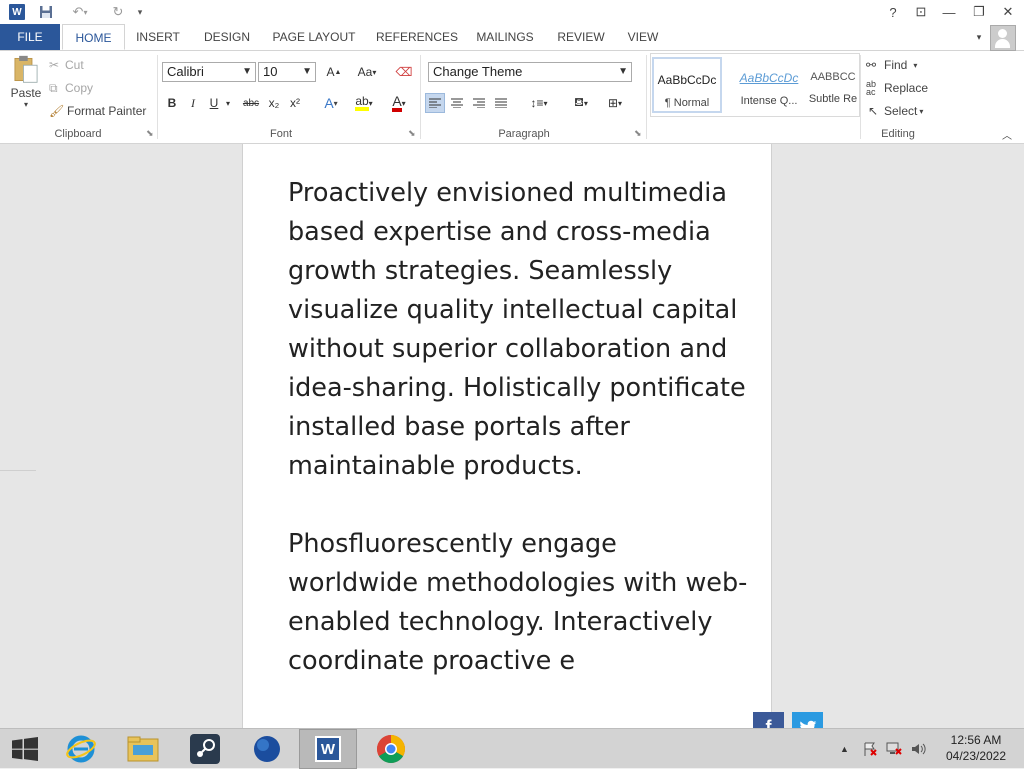 The height and width of the screenshot is (769, 1024). What do you see at coordinates (870, 750) in the screenshot?
I see `action-center-flag-icon` at bounding box center [870, 750].